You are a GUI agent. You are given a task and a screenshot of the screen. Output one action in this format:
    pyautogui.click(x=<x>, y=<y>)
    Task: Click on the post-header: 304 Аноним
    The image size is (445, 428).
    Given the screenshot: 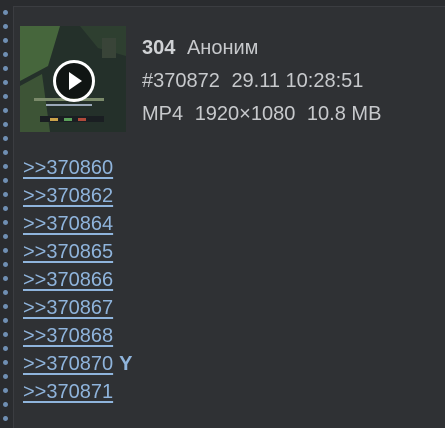 What is the action you would take?
    pyautogui.click(x=200, y=48)
    